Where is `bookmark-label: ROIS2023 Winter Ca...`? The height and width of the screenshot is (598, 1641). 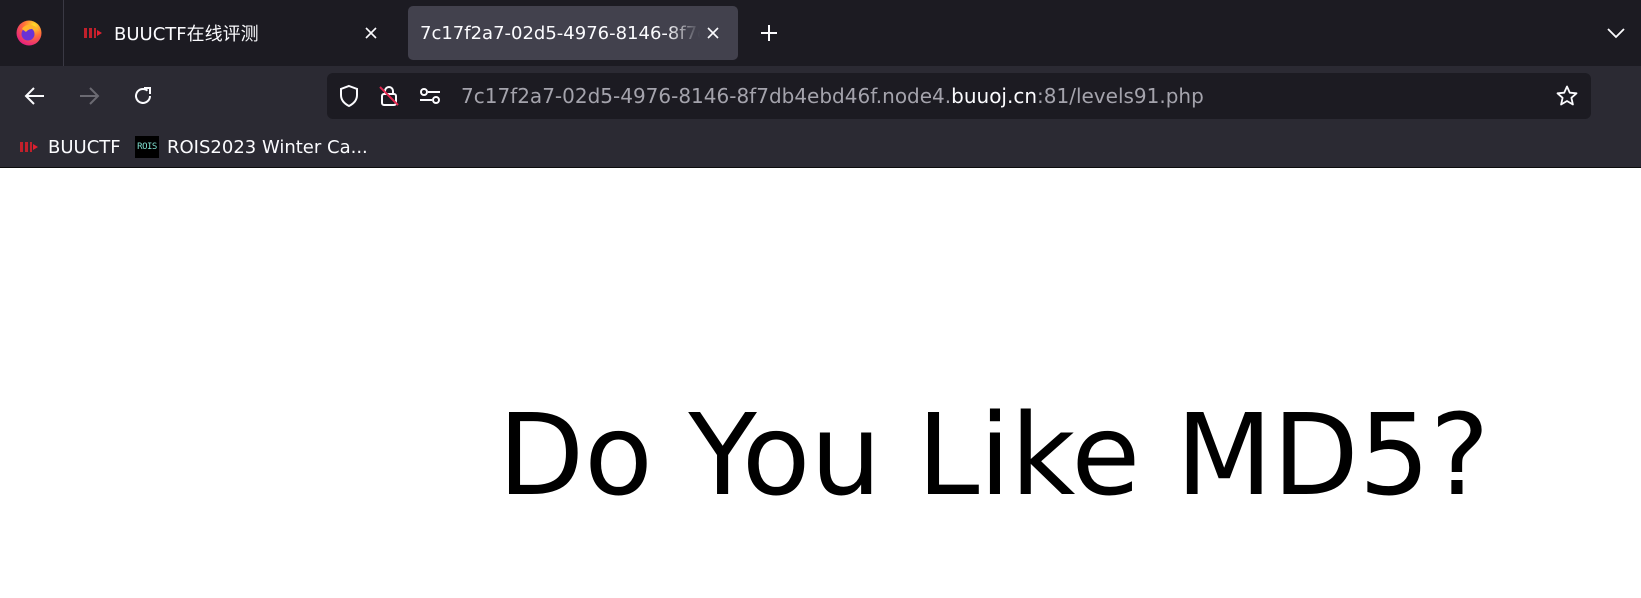 bookmark-label: ROIS2023 Winter Ca... is located at coordinates (267, 147).